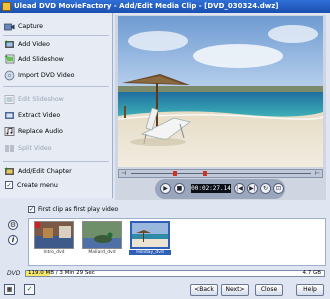 Image resolution: width=330 pixels, height=299 pixels. I want to click on back-button: <Back, so click(204, 290).